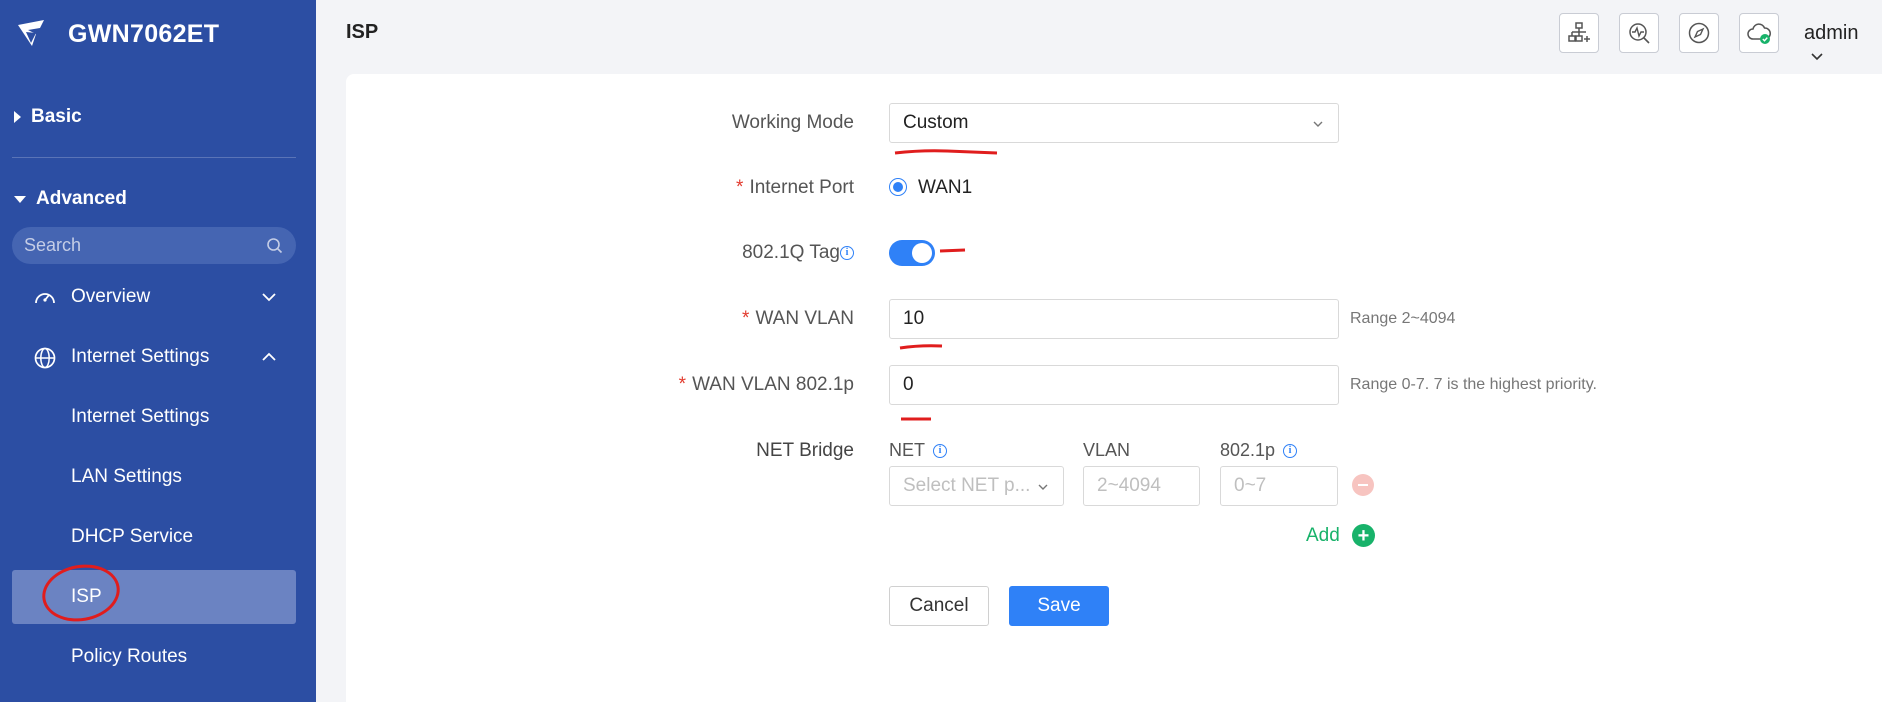 The height and width of the screenshot is (702, 1882). Describe the element at coordinates (86, 596) in the screenshot. I see `sidebar-subitem-label: ISP` at that location.